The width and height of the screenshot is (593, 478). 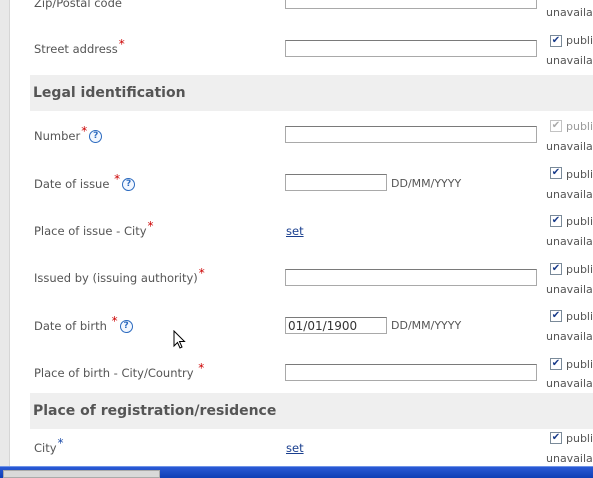 What do you see at coordinates (556, 438) in the screenshot?
I see `city-public-checkbox: ✔` at bounding box center [556, 438].